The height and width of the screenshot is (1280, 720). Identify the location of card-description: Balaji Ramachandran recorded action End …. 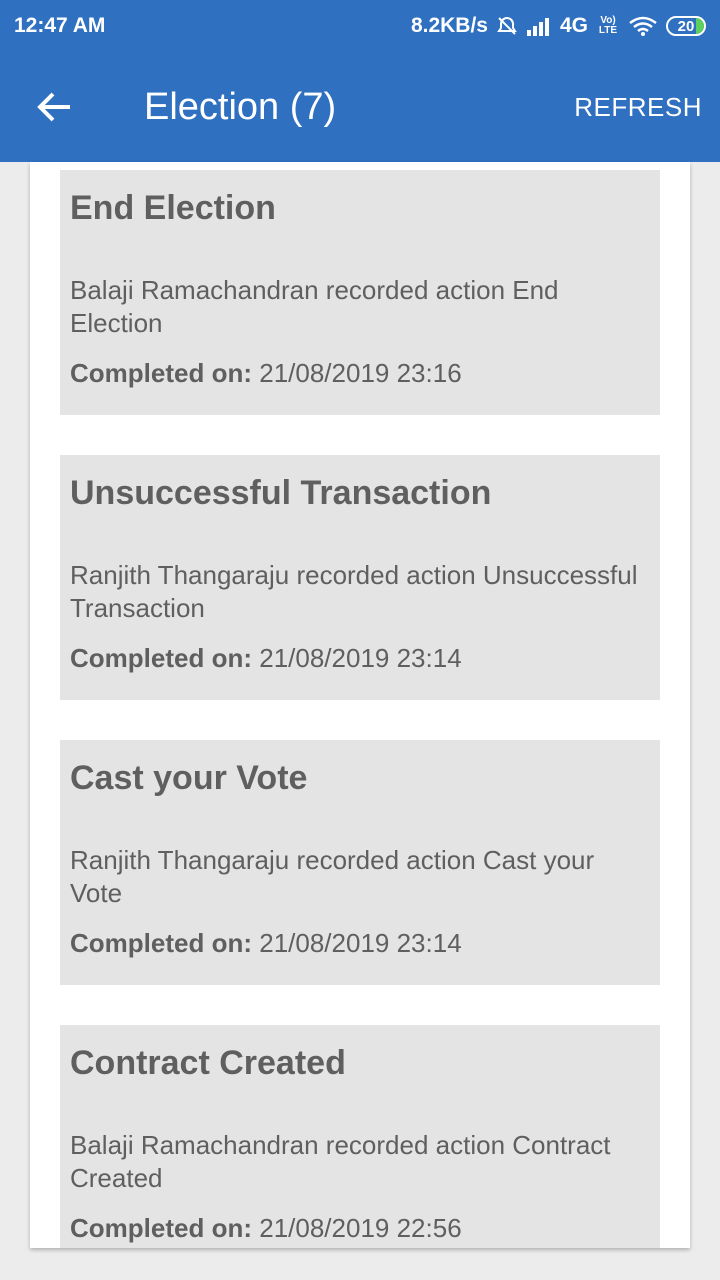
(314, 306).